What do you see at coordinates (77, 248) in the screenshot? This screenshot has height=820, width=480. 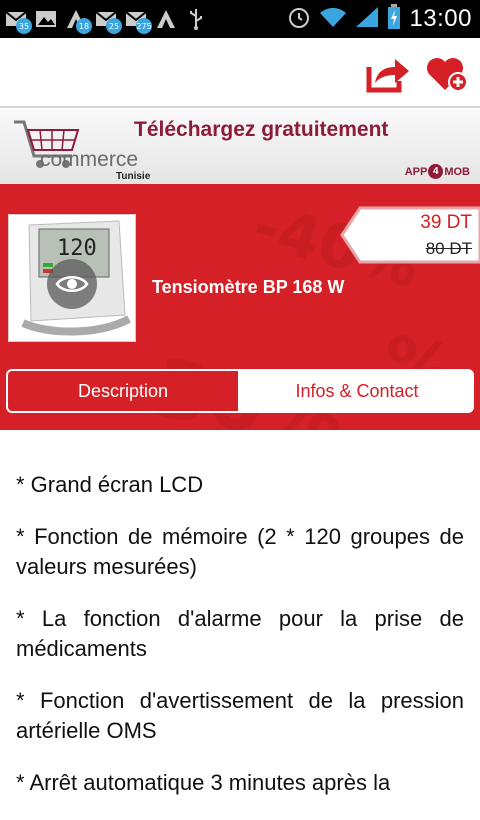 I see `device-reading: 120` at bounding box center [77, 248].